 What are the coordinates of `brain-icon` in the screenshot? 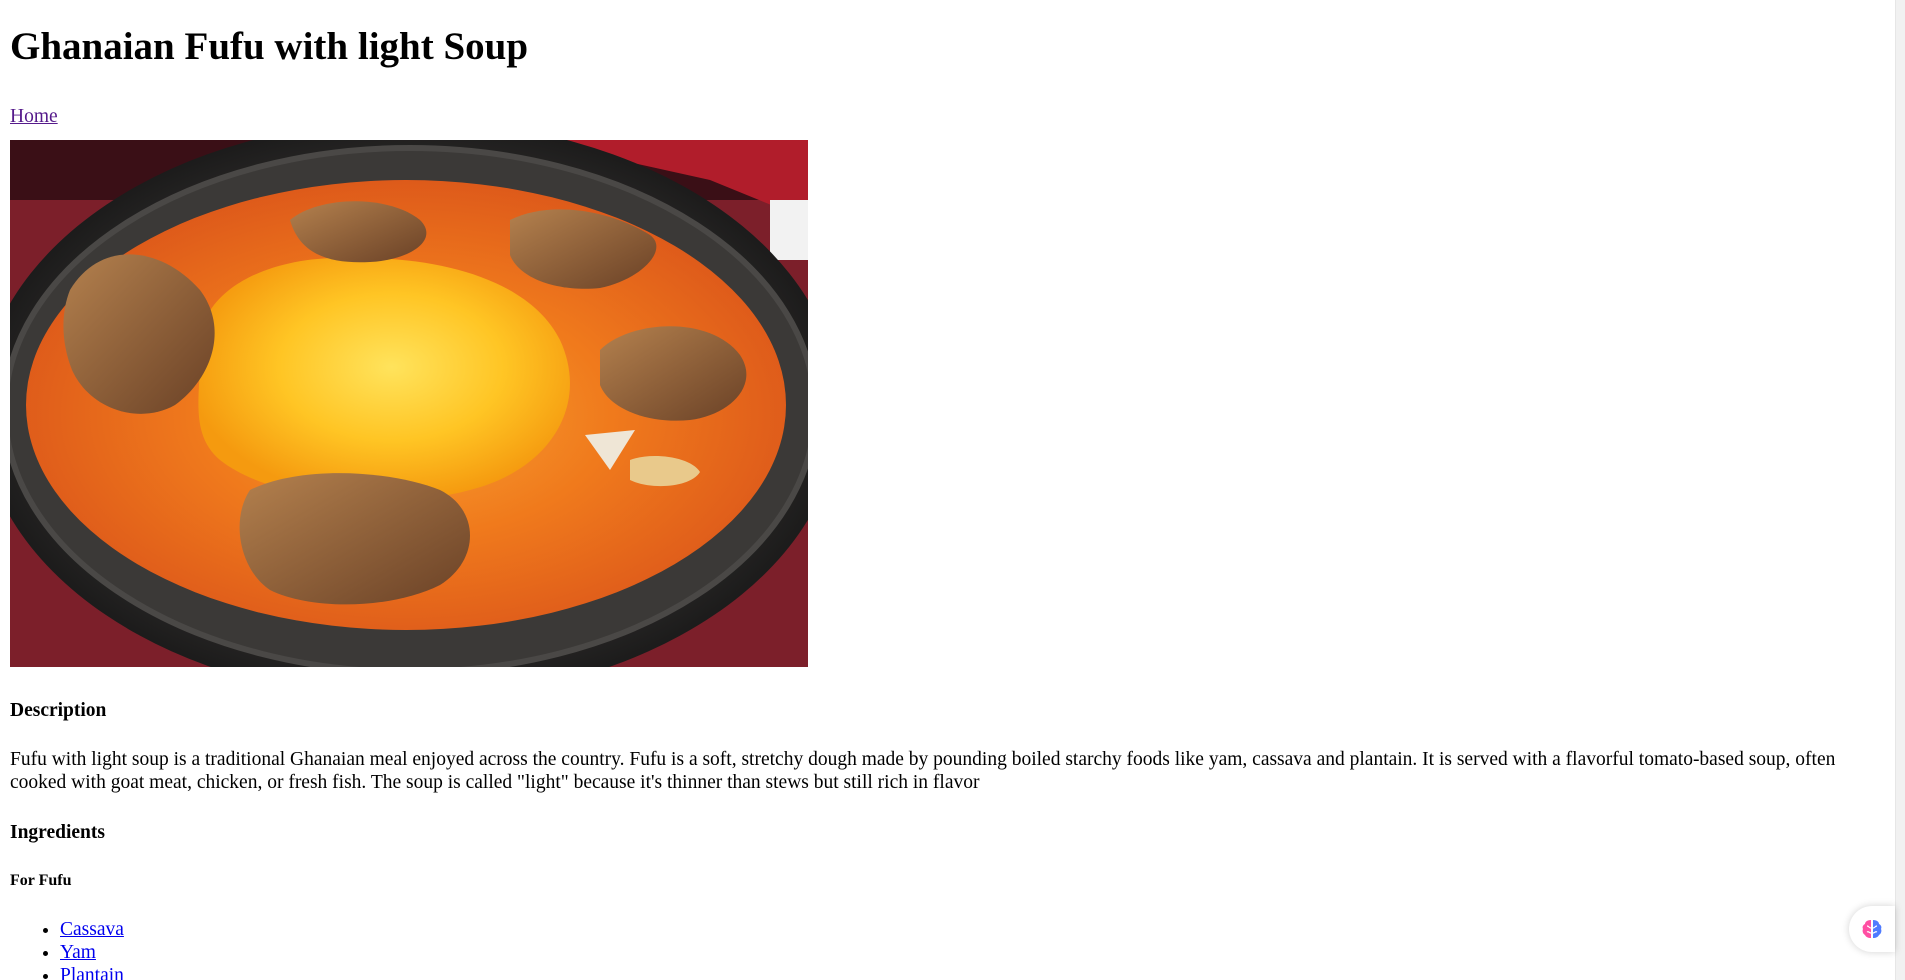 It's located at (1872, 929).